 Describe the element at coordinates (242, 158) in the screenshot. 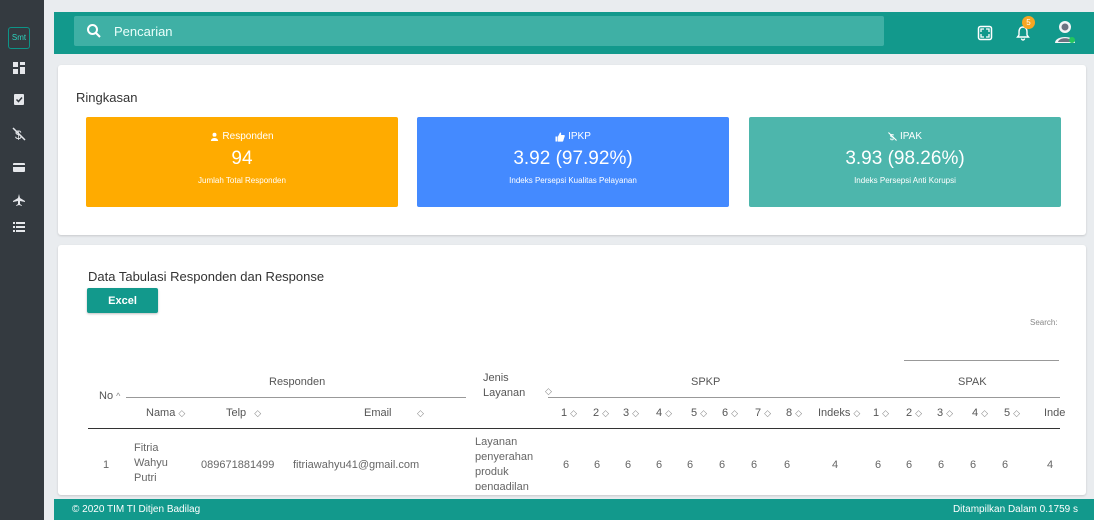

I see `stat-value: 94` at that location.